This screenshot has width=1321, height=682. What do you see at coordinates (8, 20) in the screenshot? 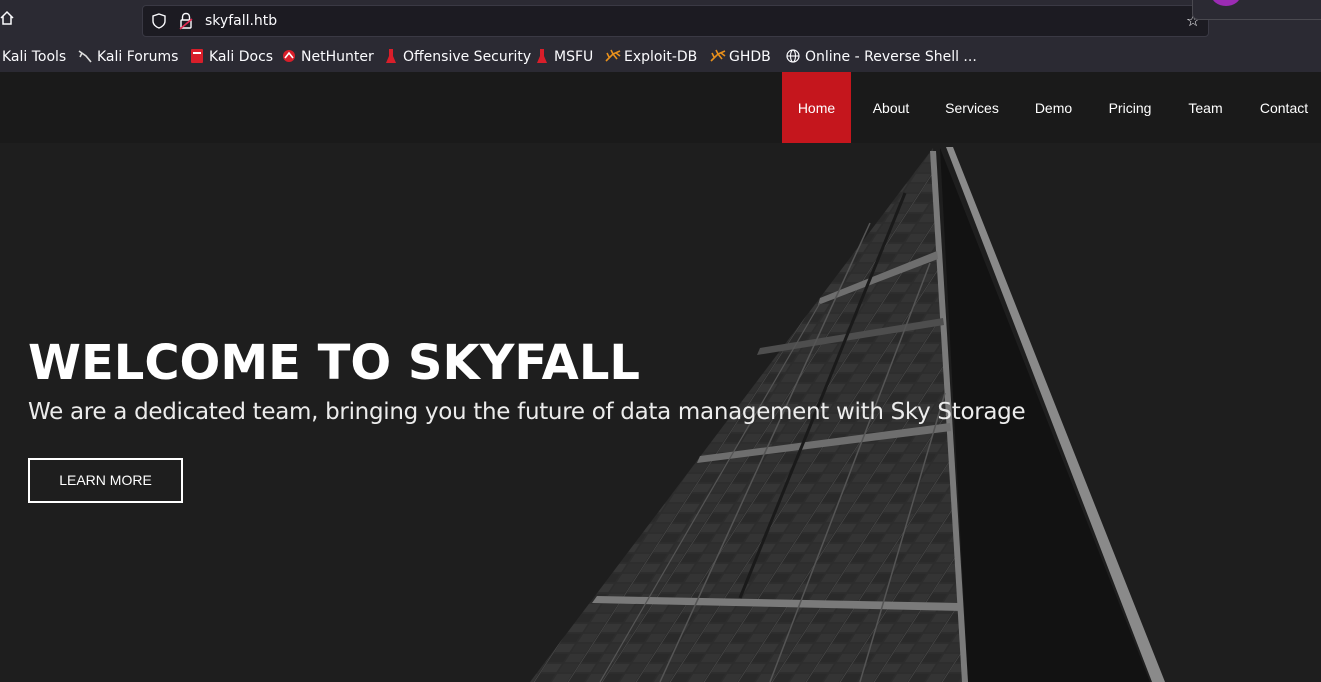
I see `home-icon` at bounding box center [8, 20].